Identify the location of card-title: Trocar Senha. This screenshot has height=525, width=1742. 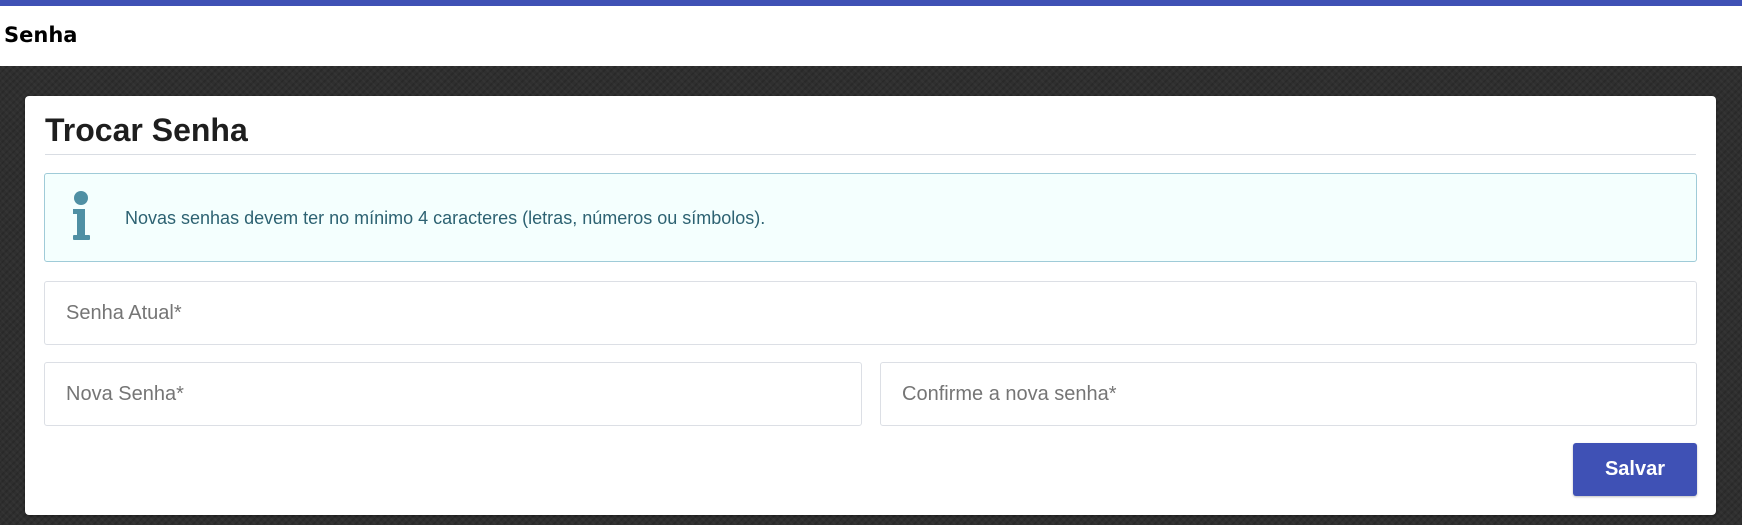
(146, 130).